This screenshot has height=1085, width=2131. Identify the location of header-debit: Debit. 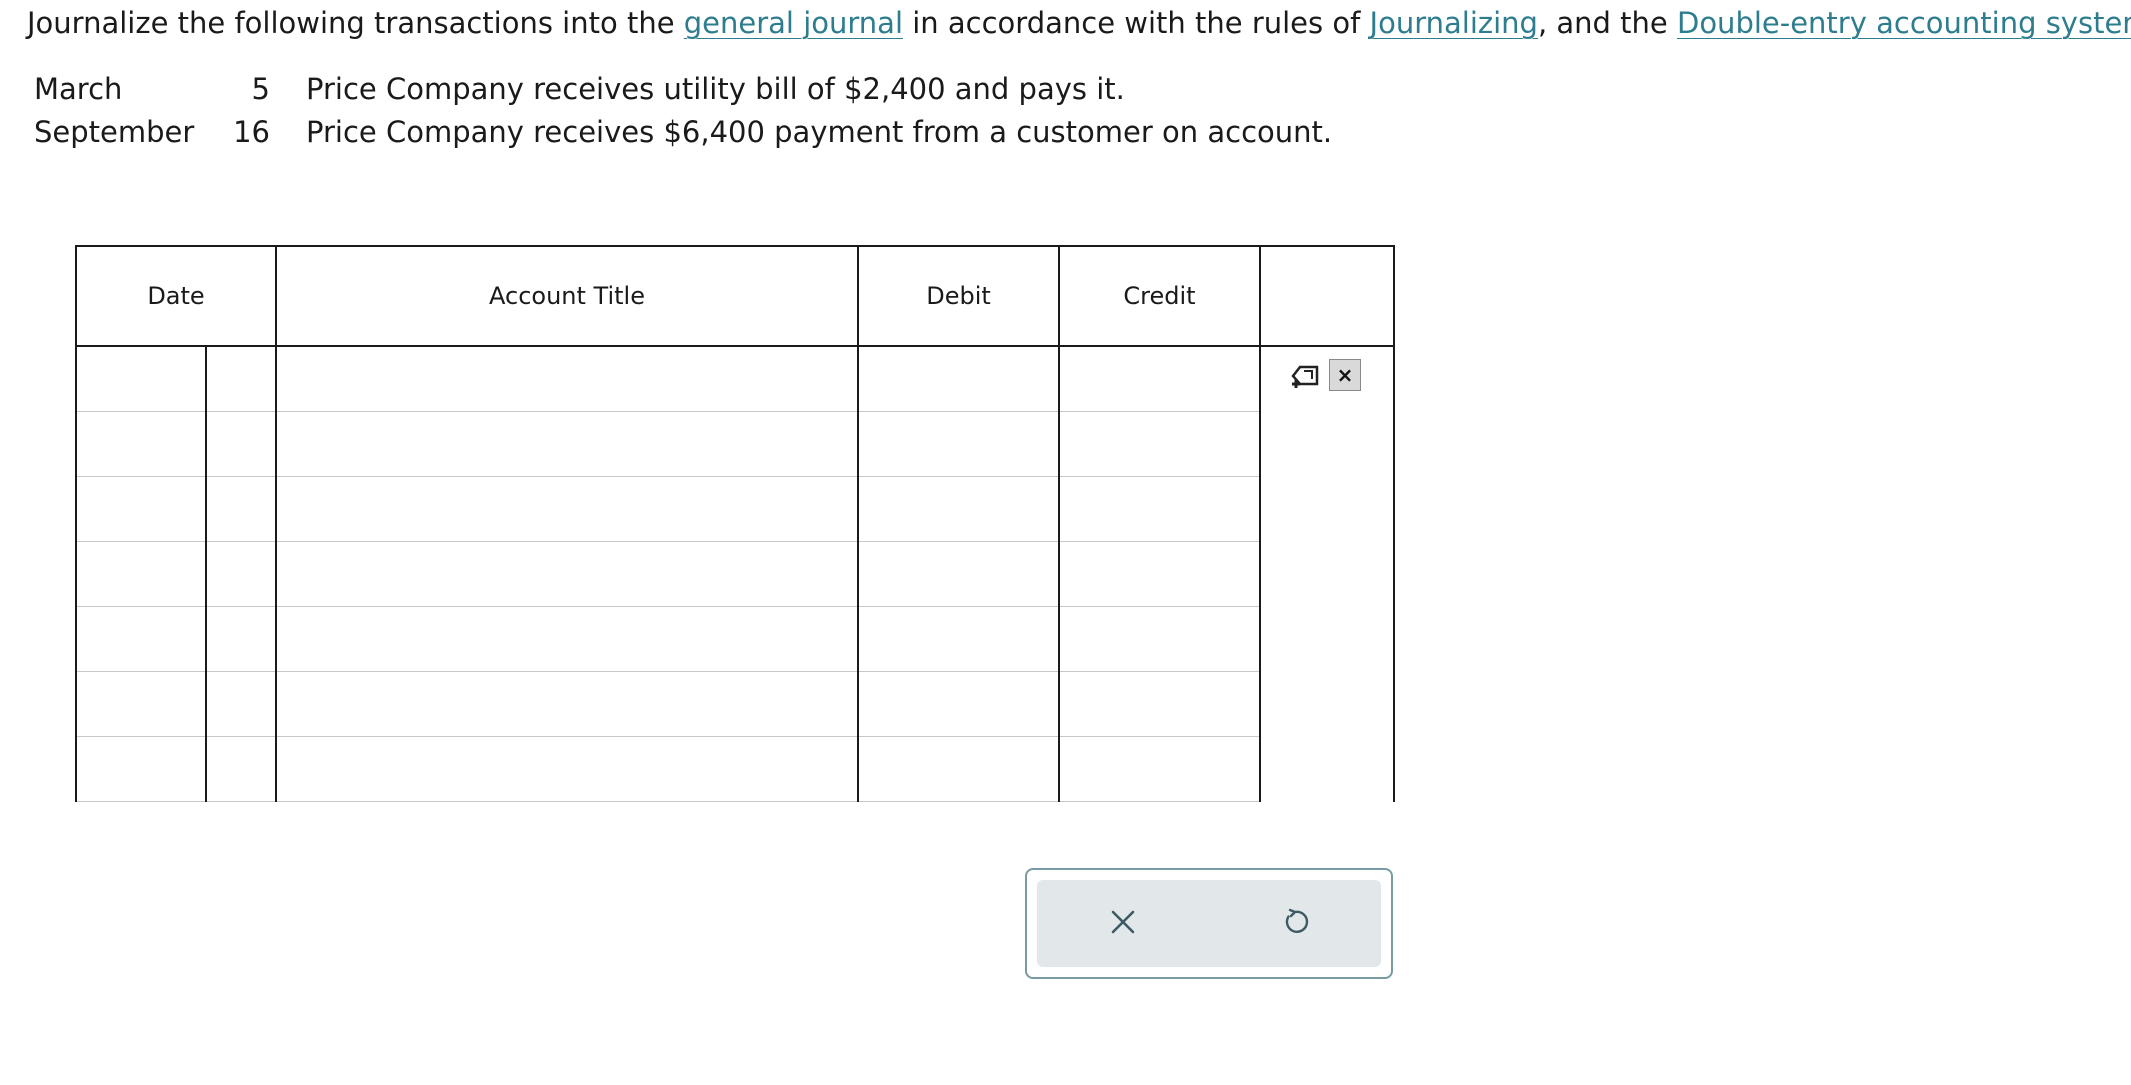
(958, 296).